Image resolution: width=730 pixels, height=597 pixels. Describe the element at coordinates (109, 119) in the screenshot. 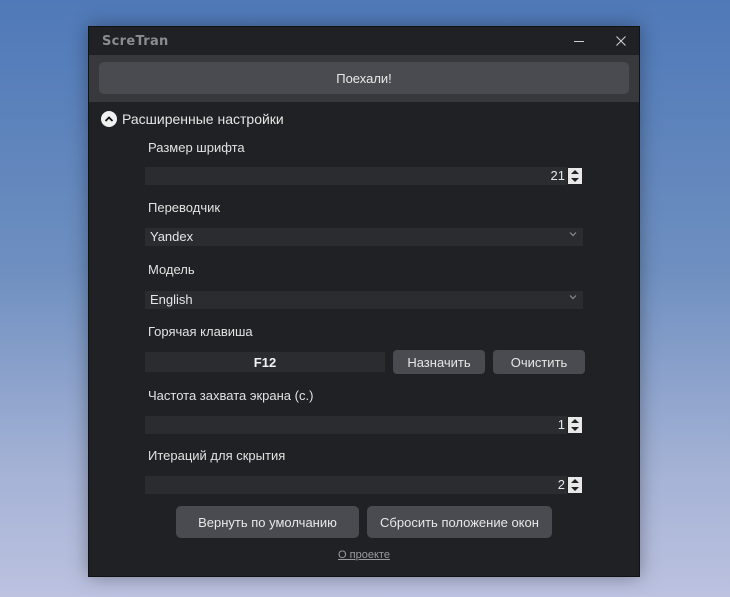

I see `chevron-up-icon` at that location.